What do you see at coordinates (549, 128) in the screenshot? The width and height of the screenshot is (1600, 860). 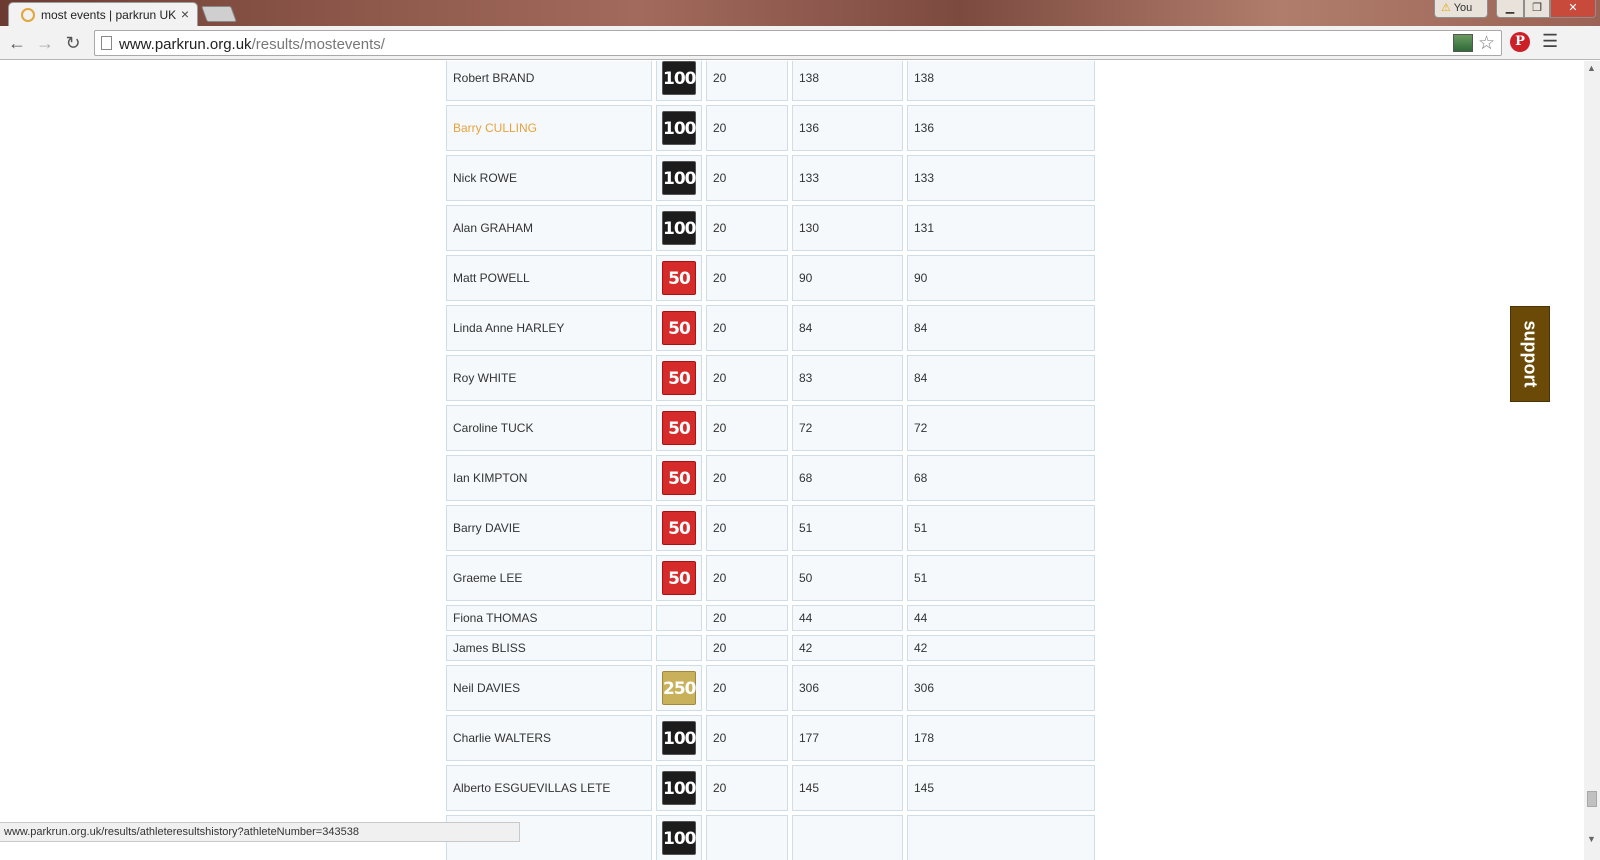 I see `runner-name-cell: Barry CULLING` at bounding box center [549, 128].